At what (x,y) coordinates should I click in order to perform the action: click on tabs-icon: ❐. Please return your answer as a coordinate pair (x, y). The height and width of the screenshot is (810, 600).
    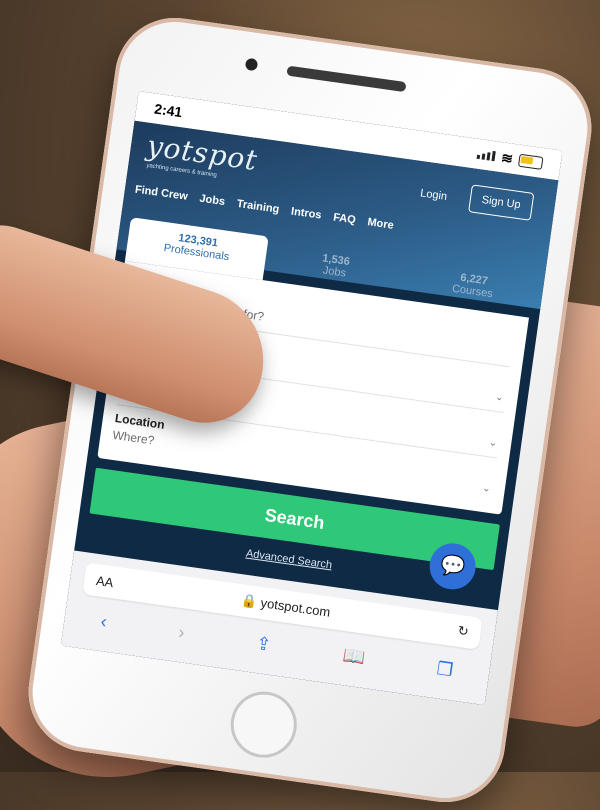
    Looking at the image, I should click on (445, 669).